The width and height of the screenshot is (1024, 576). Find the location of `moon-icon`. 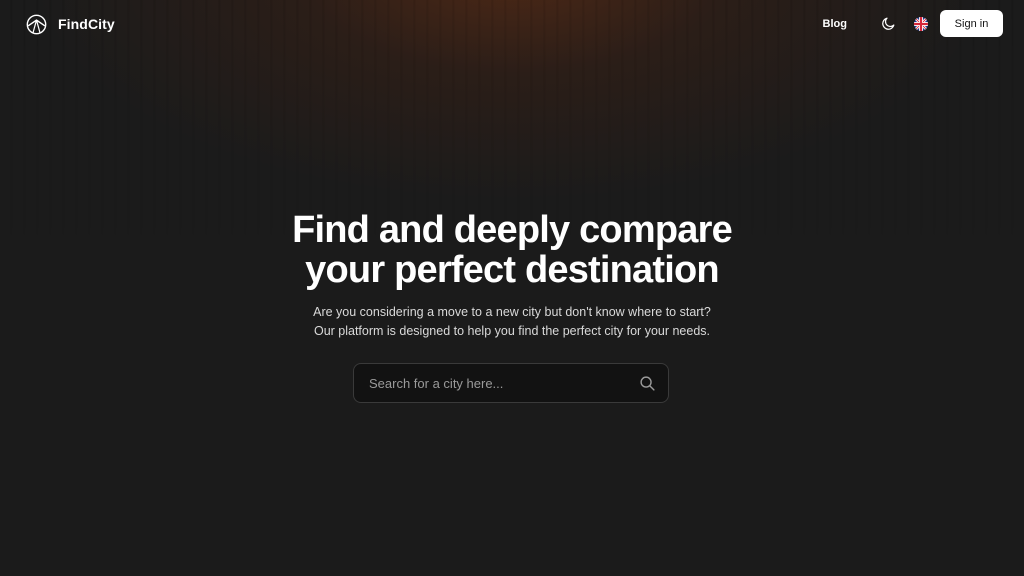

moon-icon is located at coordinates (887, 23).